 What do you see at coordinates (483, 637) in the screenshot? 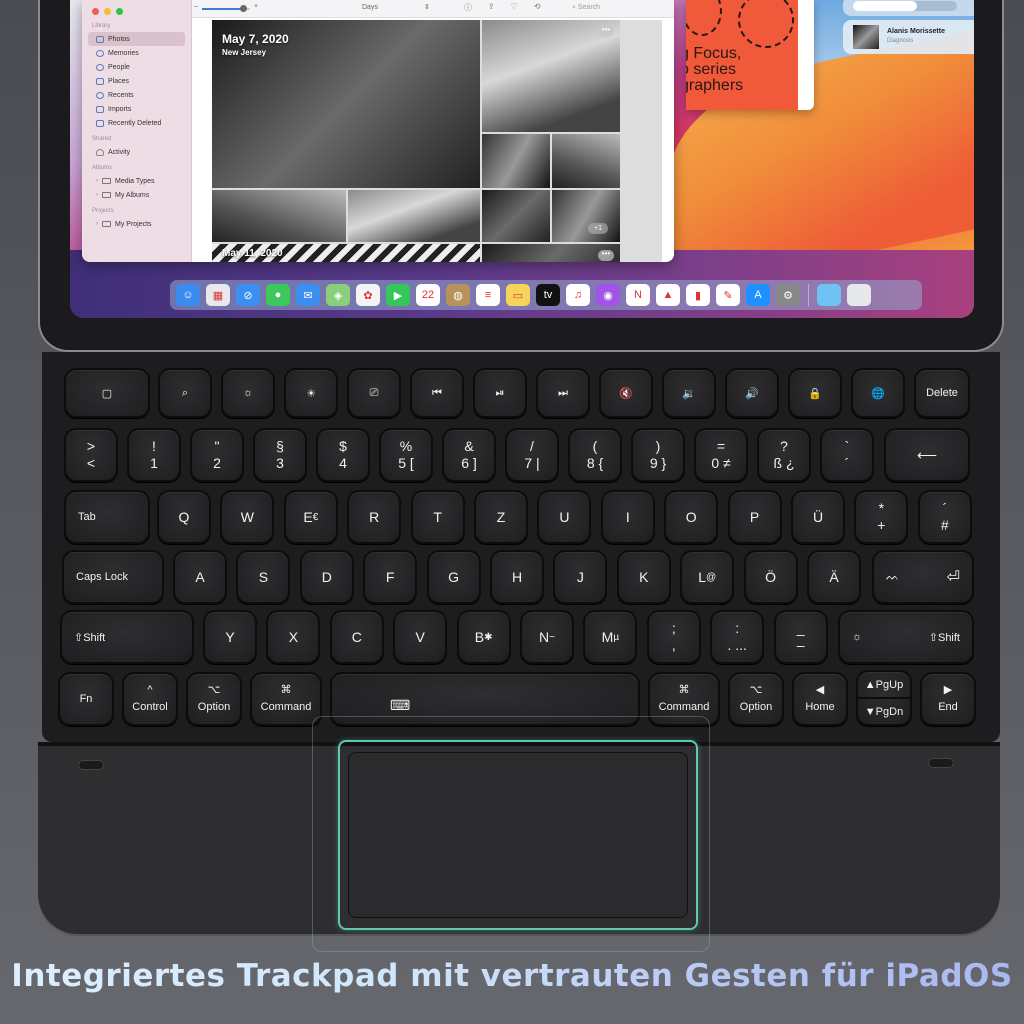
I see `key-y-5: B ✱` at bounding box center [483, 637].